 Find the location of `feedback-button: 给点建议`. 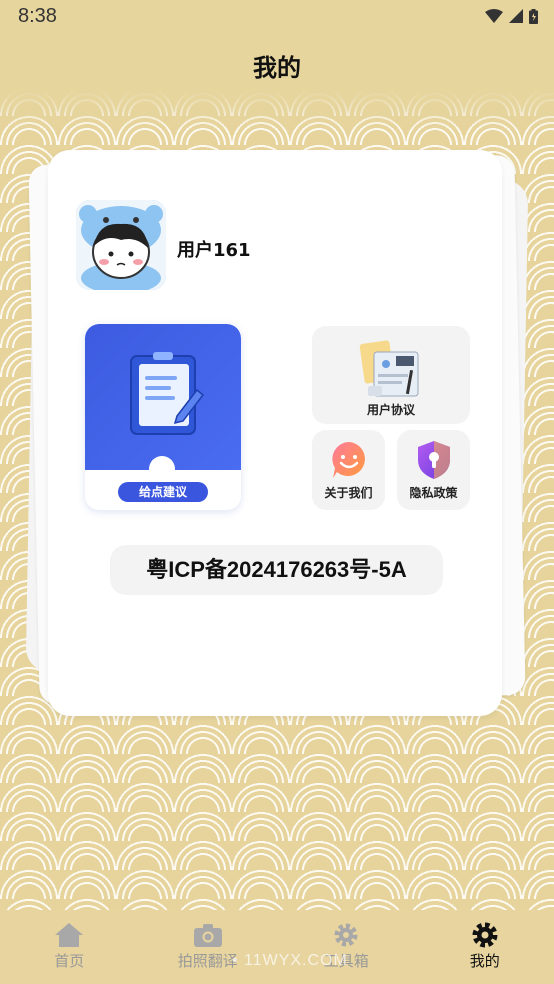

feedback-button: 给点建议 is located at coordinates (163, 492).